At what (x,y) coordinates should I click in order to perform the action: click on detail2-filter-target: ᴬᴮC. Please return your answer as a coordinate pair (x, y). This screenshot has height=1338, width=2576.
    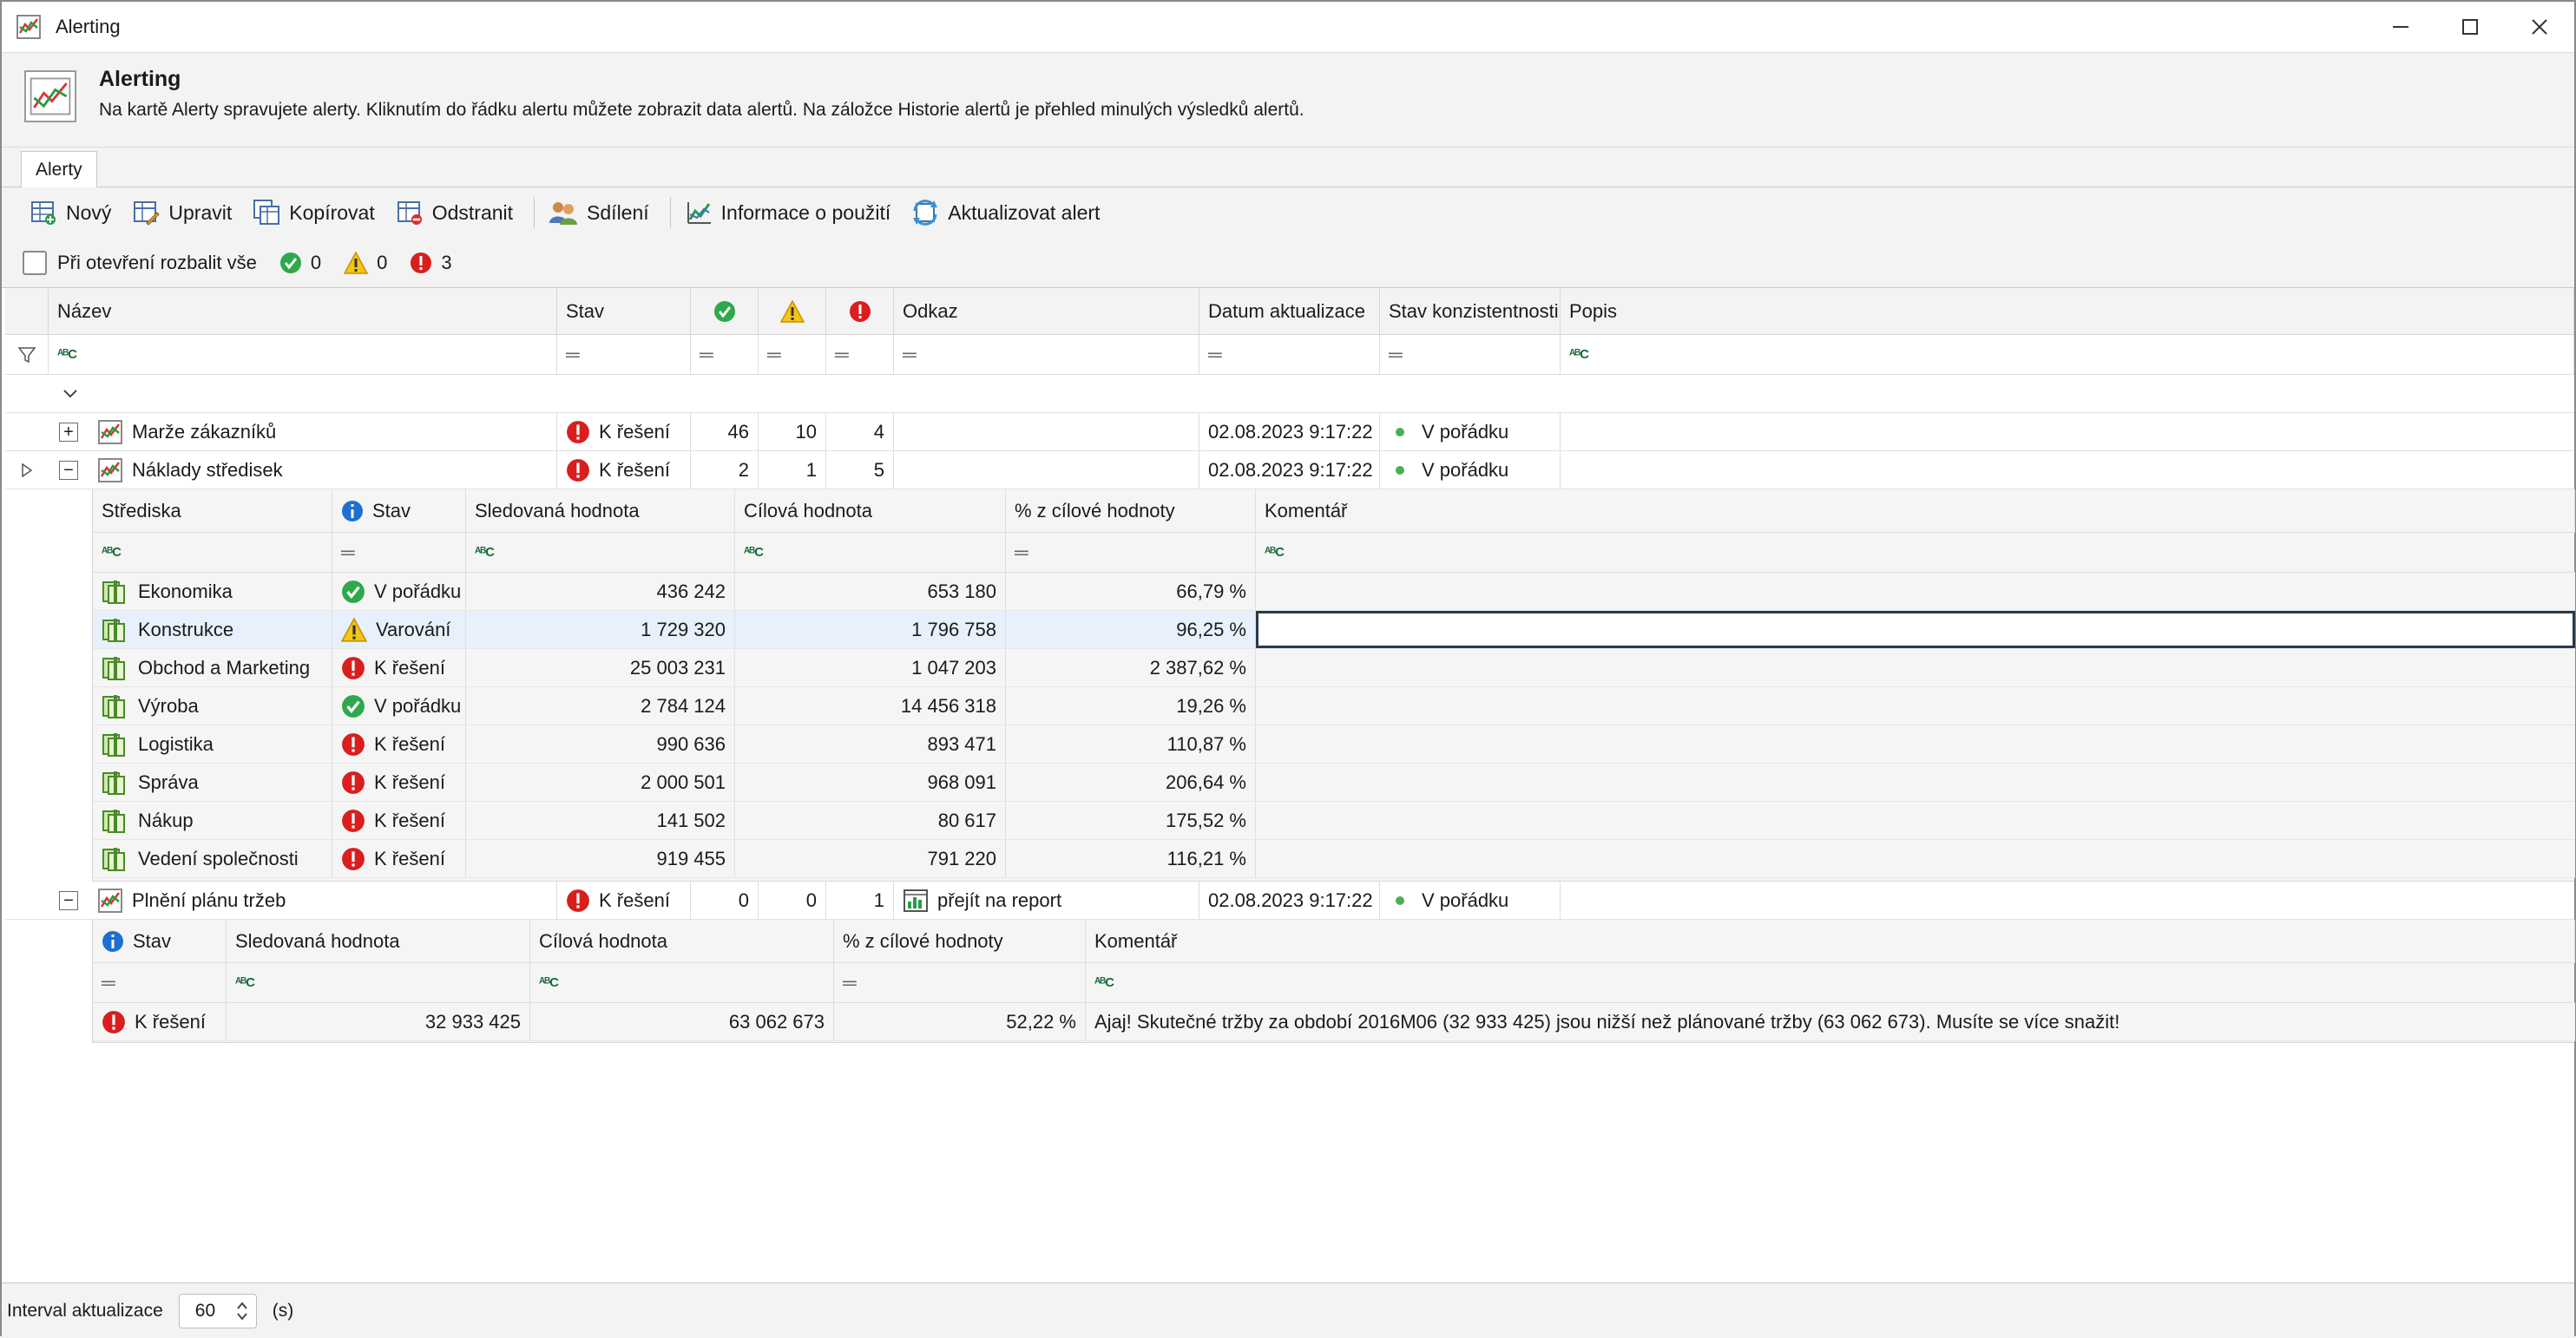
    Looking at the image, I should click on (682, 983).